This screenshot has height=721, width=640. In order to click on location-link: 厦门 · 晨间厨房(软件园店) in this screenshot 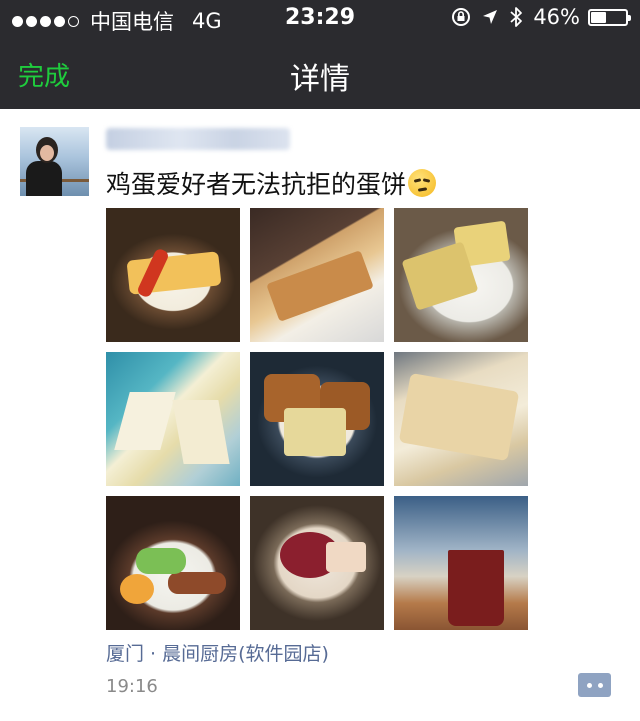, I will do `click(217, 652)`.